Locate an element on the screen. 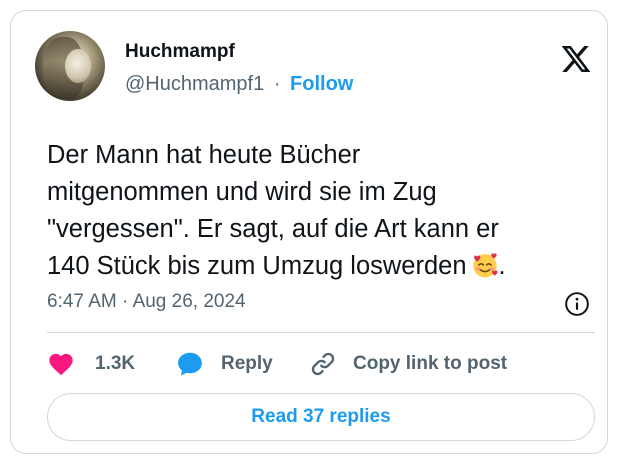 This screenshot has width=620, height=466. author-handle: @Huchmampf1 is located at coordinates (194, 84).